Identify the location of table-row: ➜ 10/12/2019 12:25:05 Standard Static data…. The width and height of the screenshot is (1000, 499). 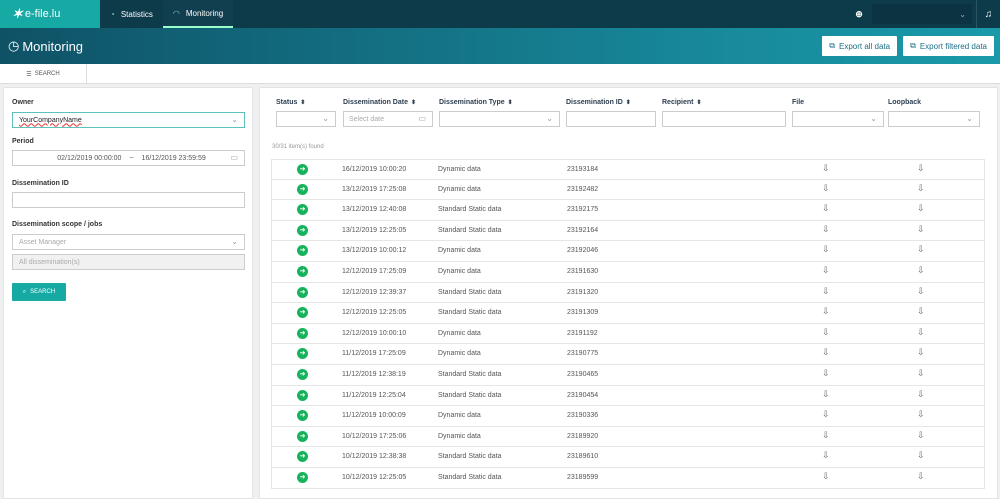
(628, 478).